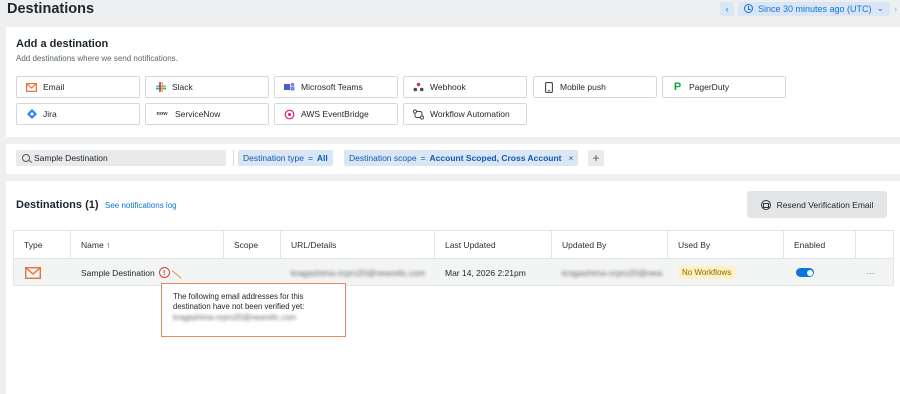 The image size is (900, 394). I want to click on remove-filter-icon: ×, so click(570, 158).